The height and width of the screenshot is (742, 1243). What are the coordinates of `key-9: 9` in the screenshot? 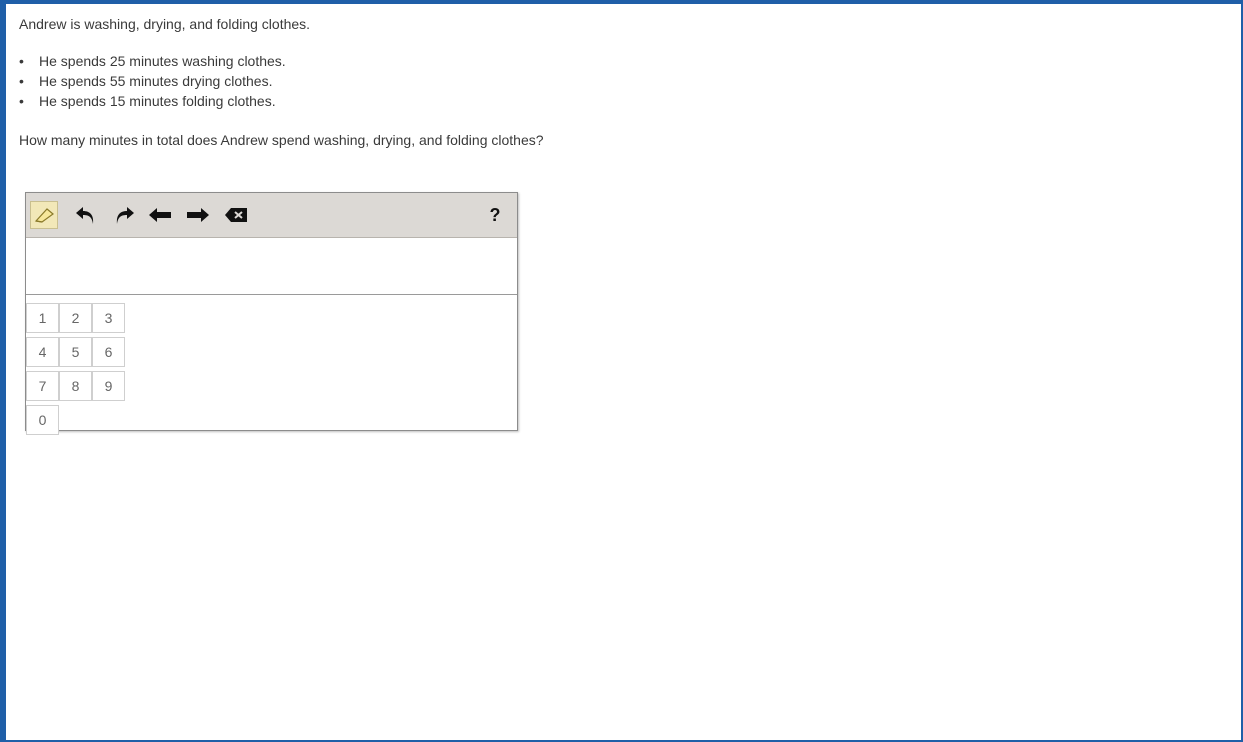 It's located at (108, 386).